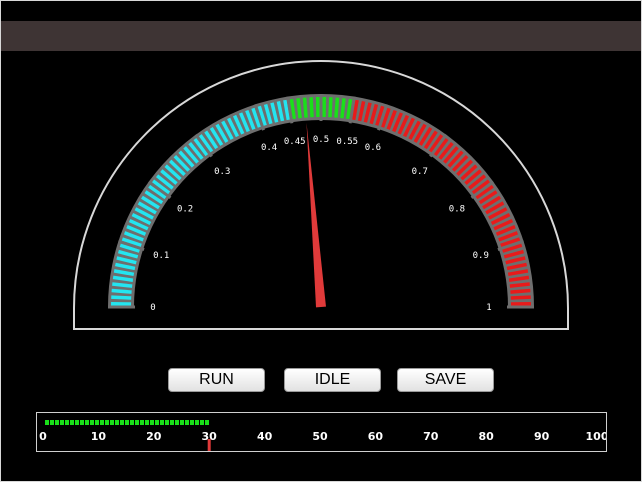 This screenshot has width=642, height=482. I want to click on gauge-needle, so click(316, 215).